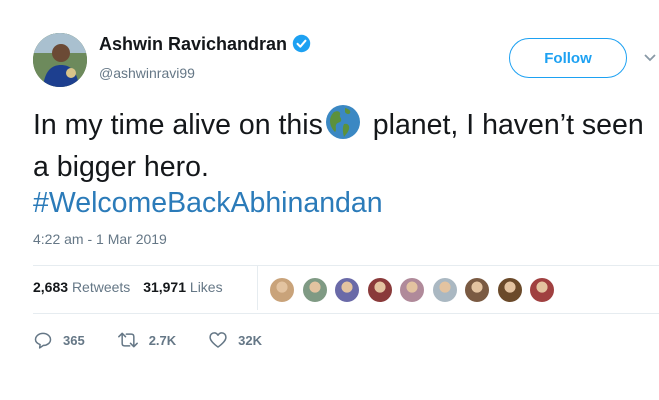  I want to click on stats-separator, so click(257, 288).